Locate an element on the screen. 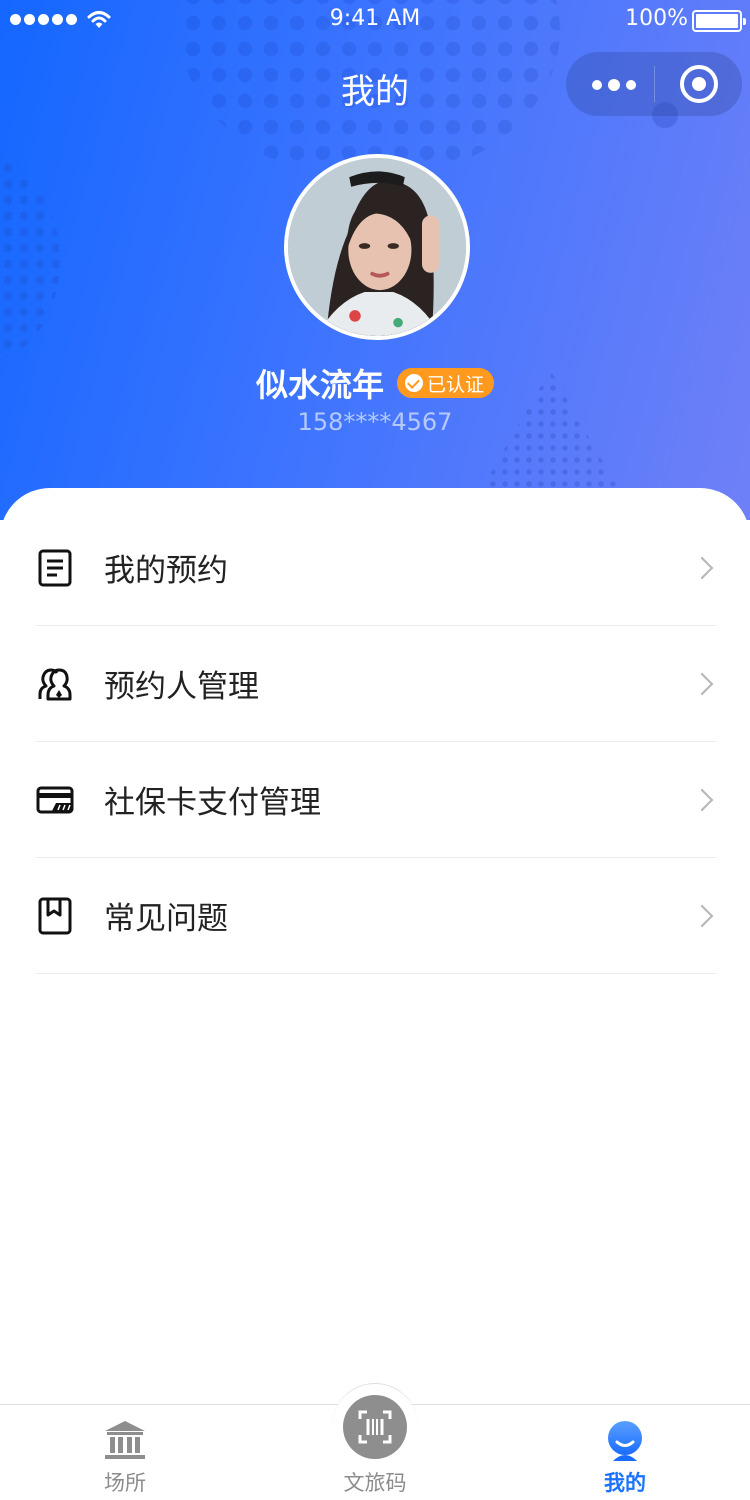 The width and height of the screenshot is (750, 1500). tab-mine: 我的 is located at coordinates (625, 1452).